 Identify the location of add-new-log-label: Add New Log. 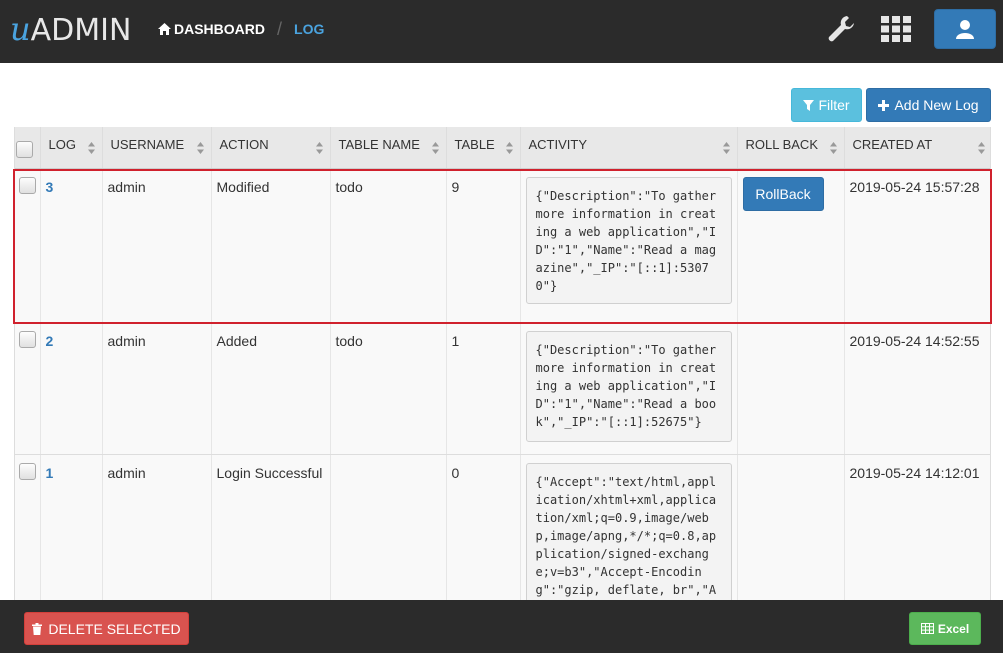
(936, 105).